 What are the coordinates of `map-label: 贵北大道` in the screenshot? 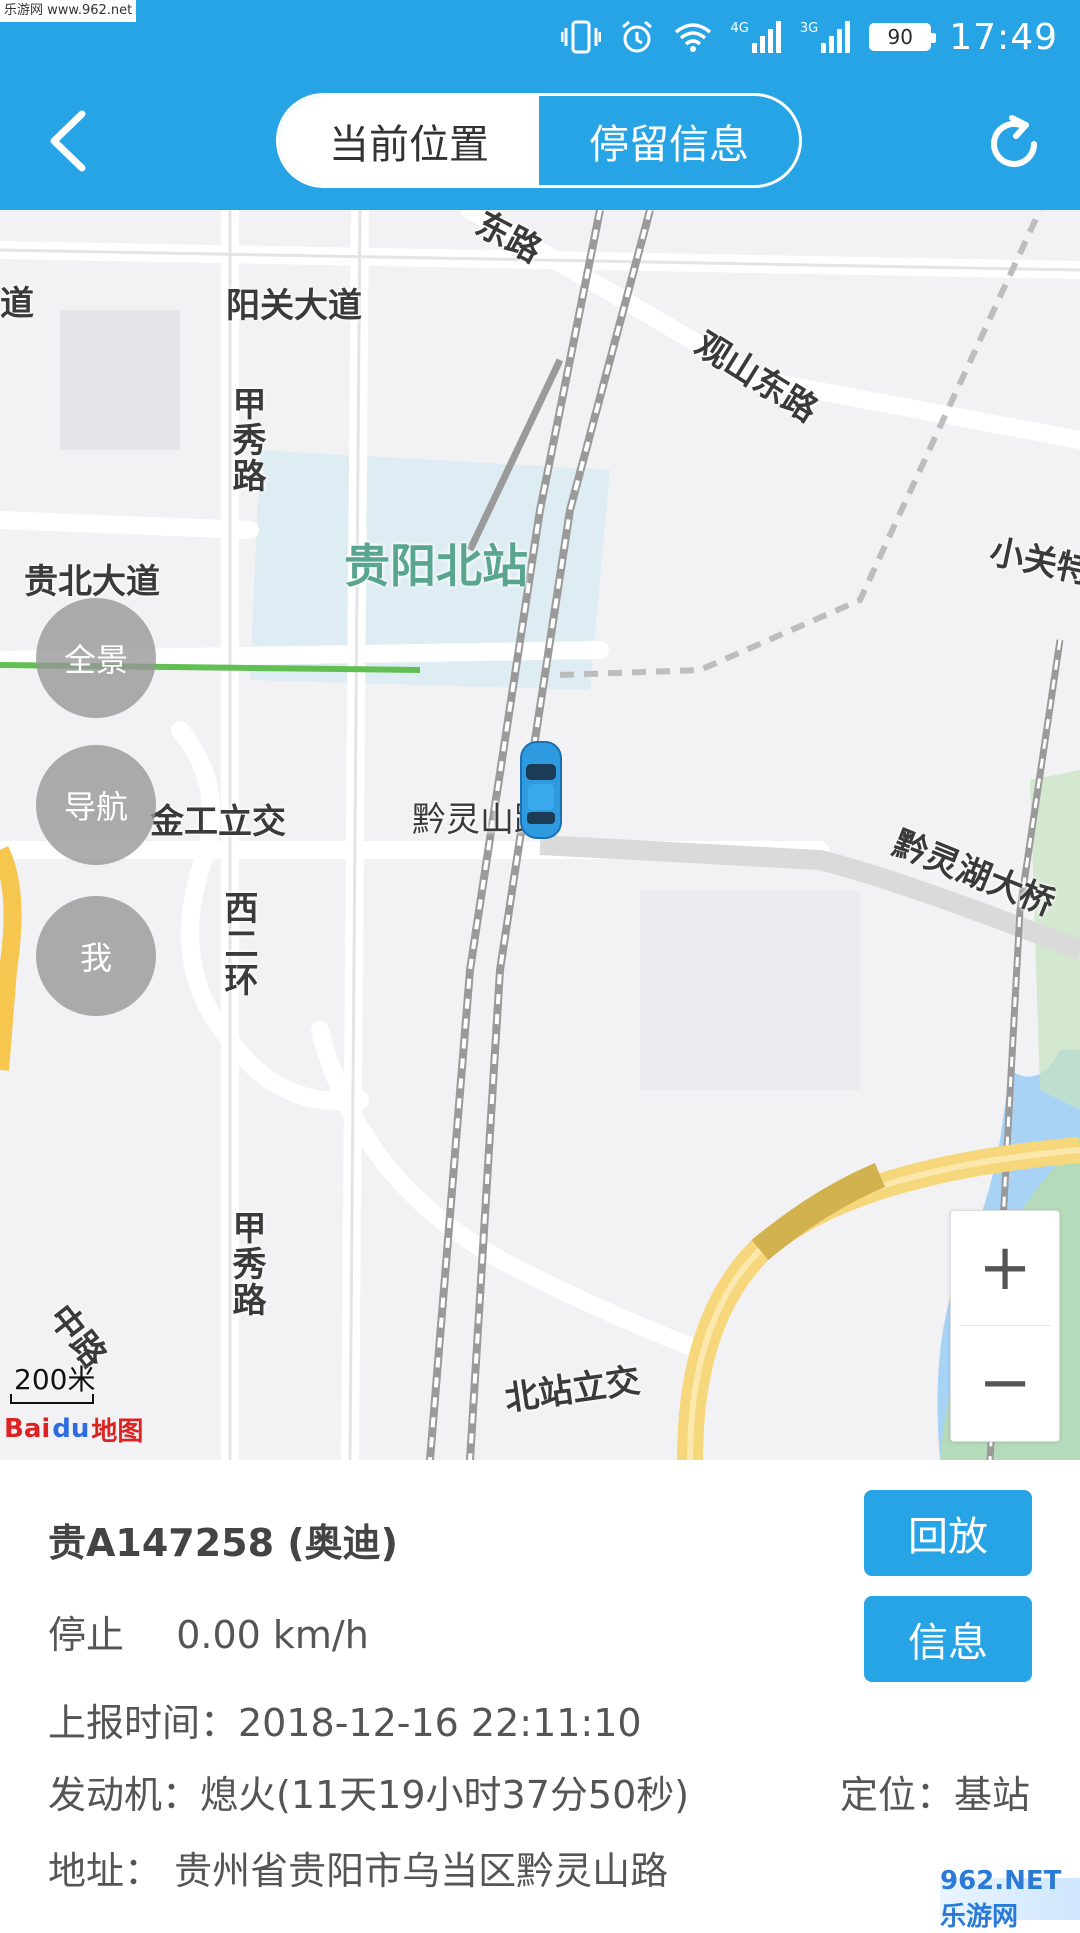 It's located at (92, 582).